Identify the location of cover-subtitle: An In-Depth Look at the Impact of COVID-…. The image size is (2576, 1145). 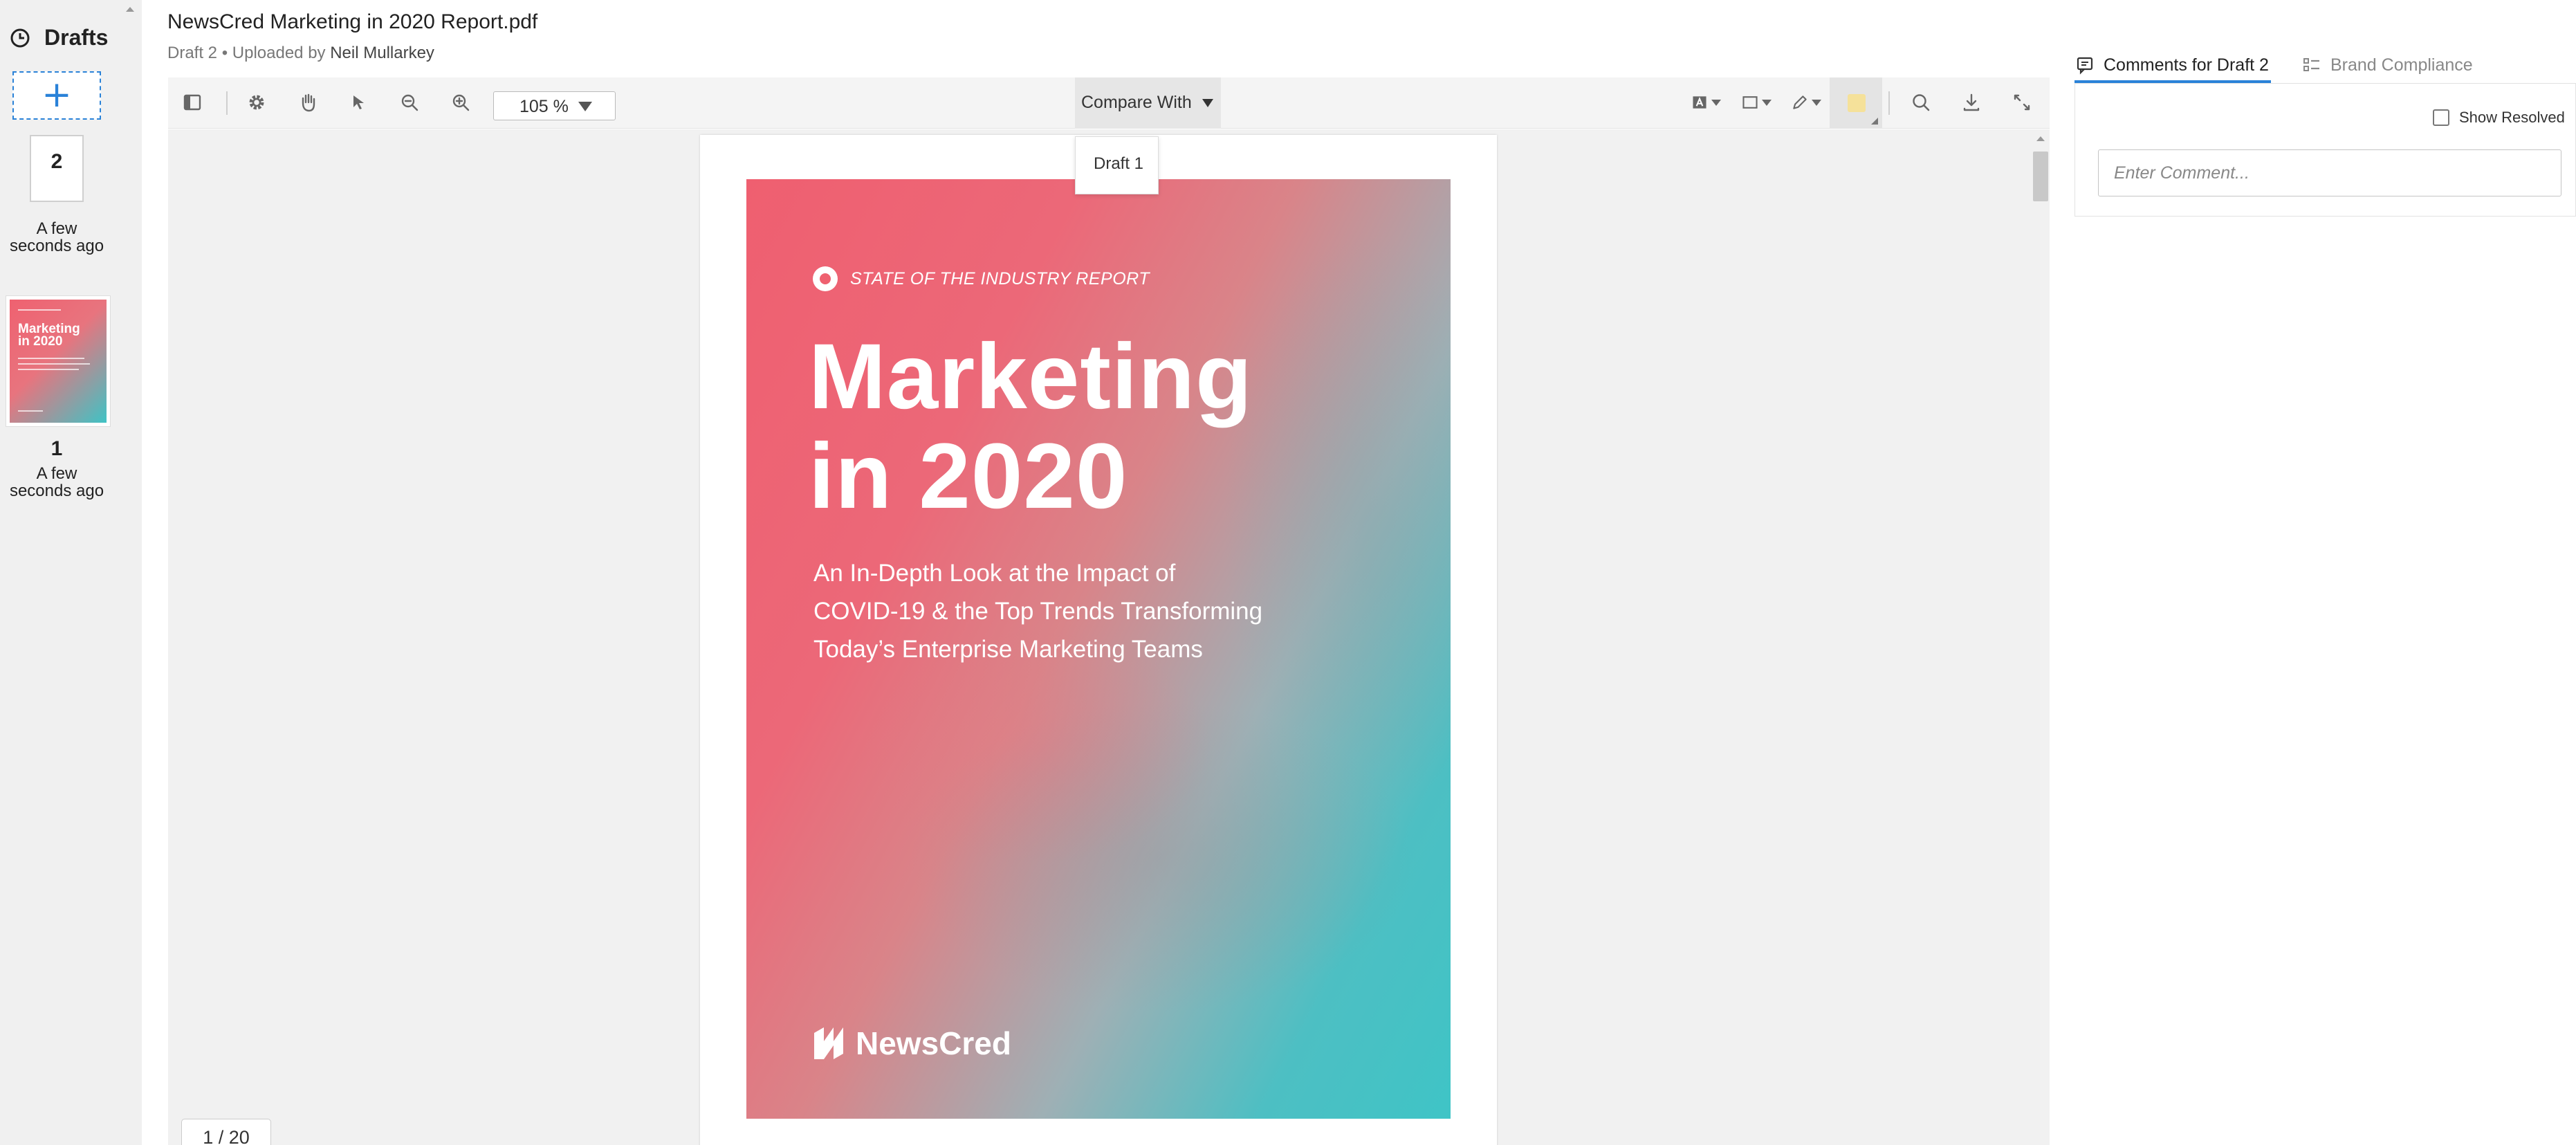
(1076, 611).